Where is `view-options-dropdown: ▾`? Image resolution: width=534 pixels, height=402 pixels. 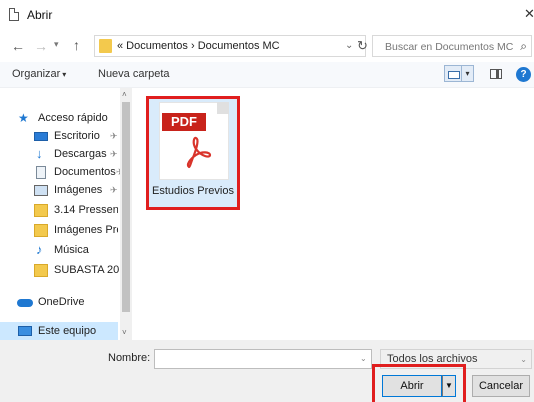
view-options-dropdown: ▾ is located at coordinates (468, 73).